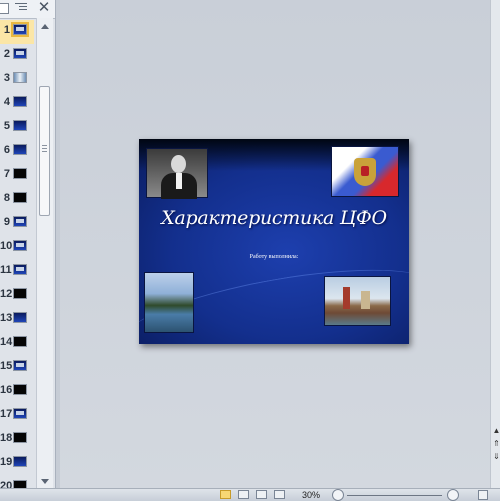 The width and height of the screenshot is (500, 501). I want to click on slide-thumbnail: 7, so click(17, 176).